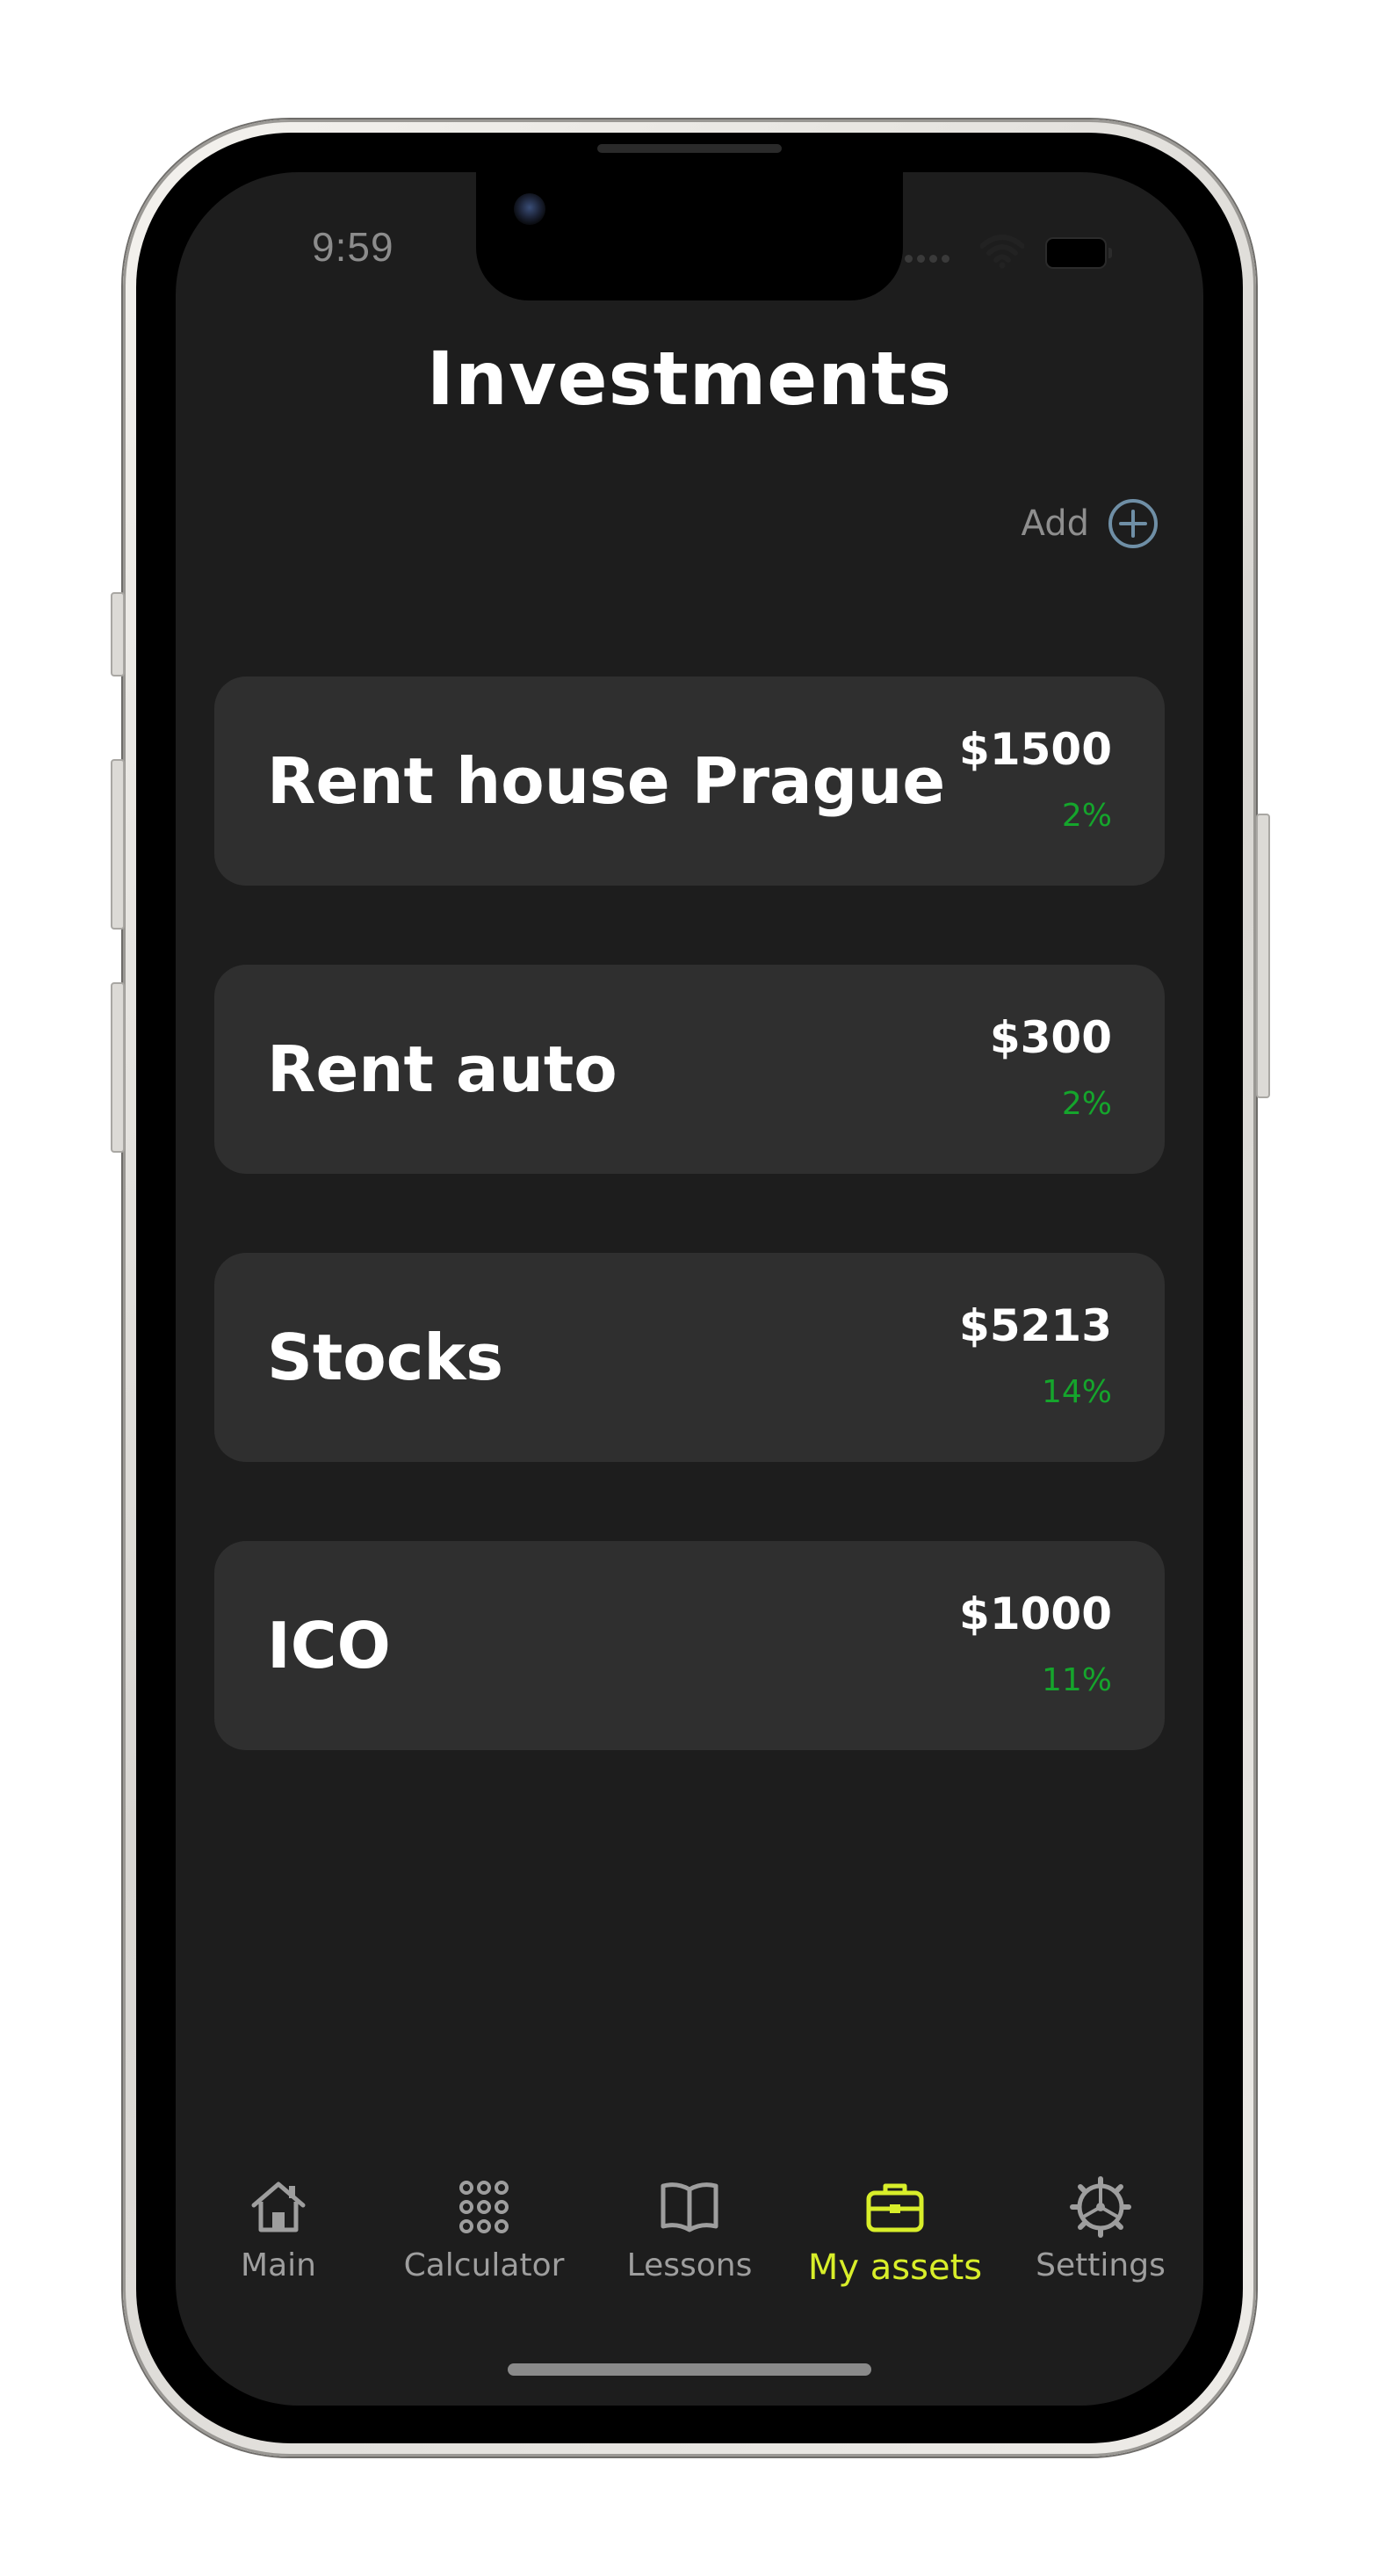 The width and height of the screenshot is (1379, 2576). Describe the element at coordinates (606, 781) in the screenshot. I see `asset-name: Rent house Prague` at that location.